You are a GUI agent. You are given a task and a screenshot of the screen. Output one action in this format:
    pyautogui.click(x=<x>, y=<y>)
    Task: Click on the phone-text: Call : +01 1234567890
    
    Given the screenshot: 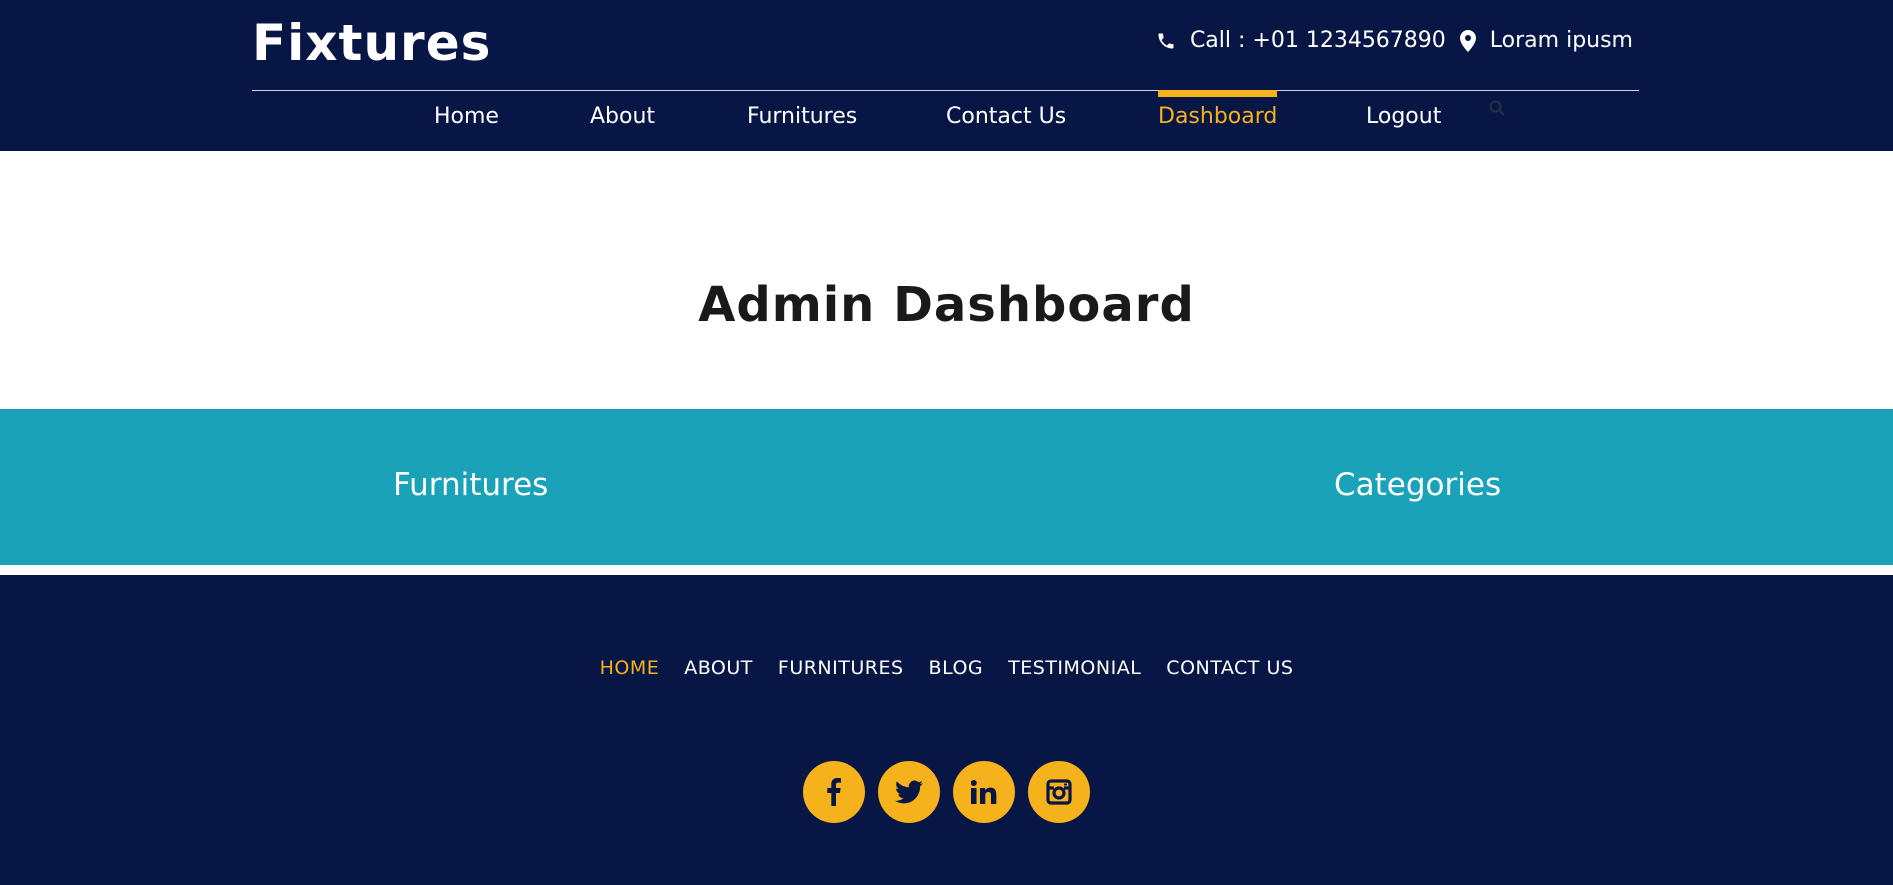 What is the action you would take?
    pyautogui.click(x=1317, y=40)
    